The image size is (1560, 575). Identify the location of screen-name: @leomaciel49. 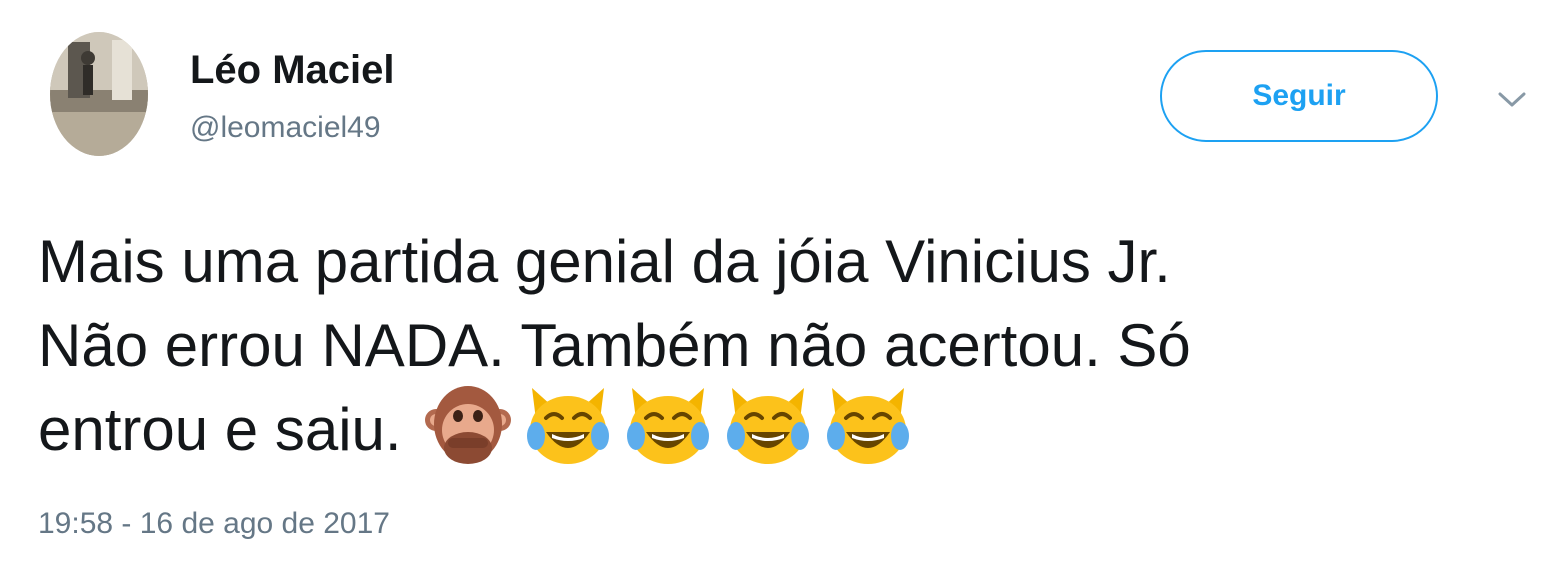
(285, 128).